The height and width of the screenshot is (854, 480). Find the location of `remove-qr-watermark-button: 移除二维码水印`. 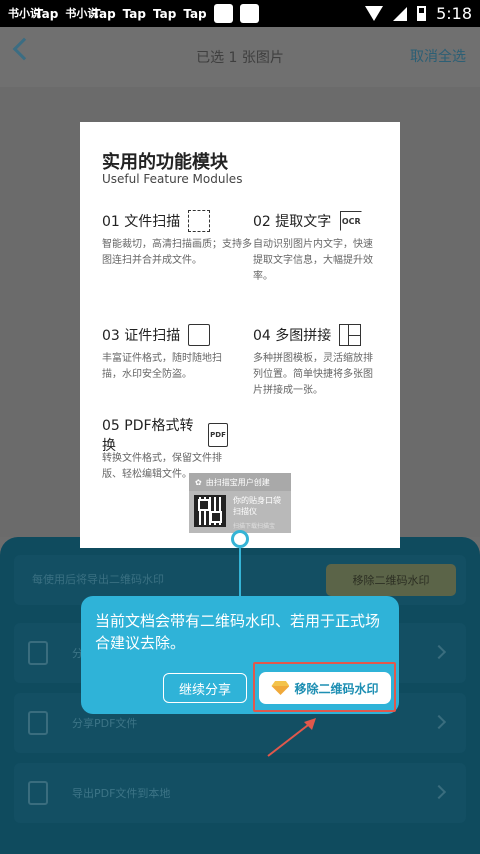

remove-qr-watermark-button: 移除二维码水印 is located at coordinates (325, 688).